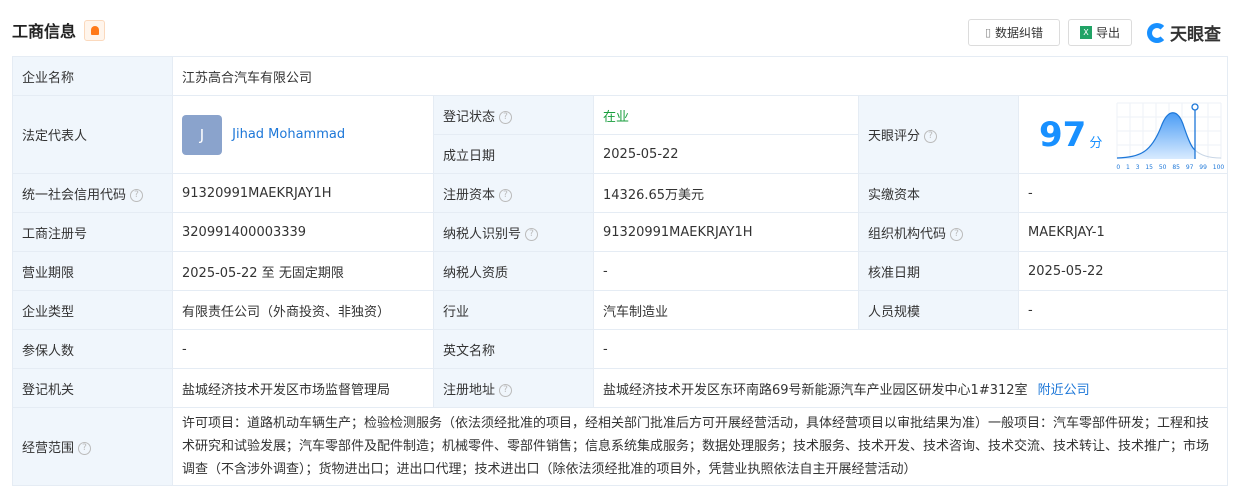  What do you see at coordinates (92, 349) in the screenshot?
I see `insured-label: 参保人数` at bounding box center [92, 349].